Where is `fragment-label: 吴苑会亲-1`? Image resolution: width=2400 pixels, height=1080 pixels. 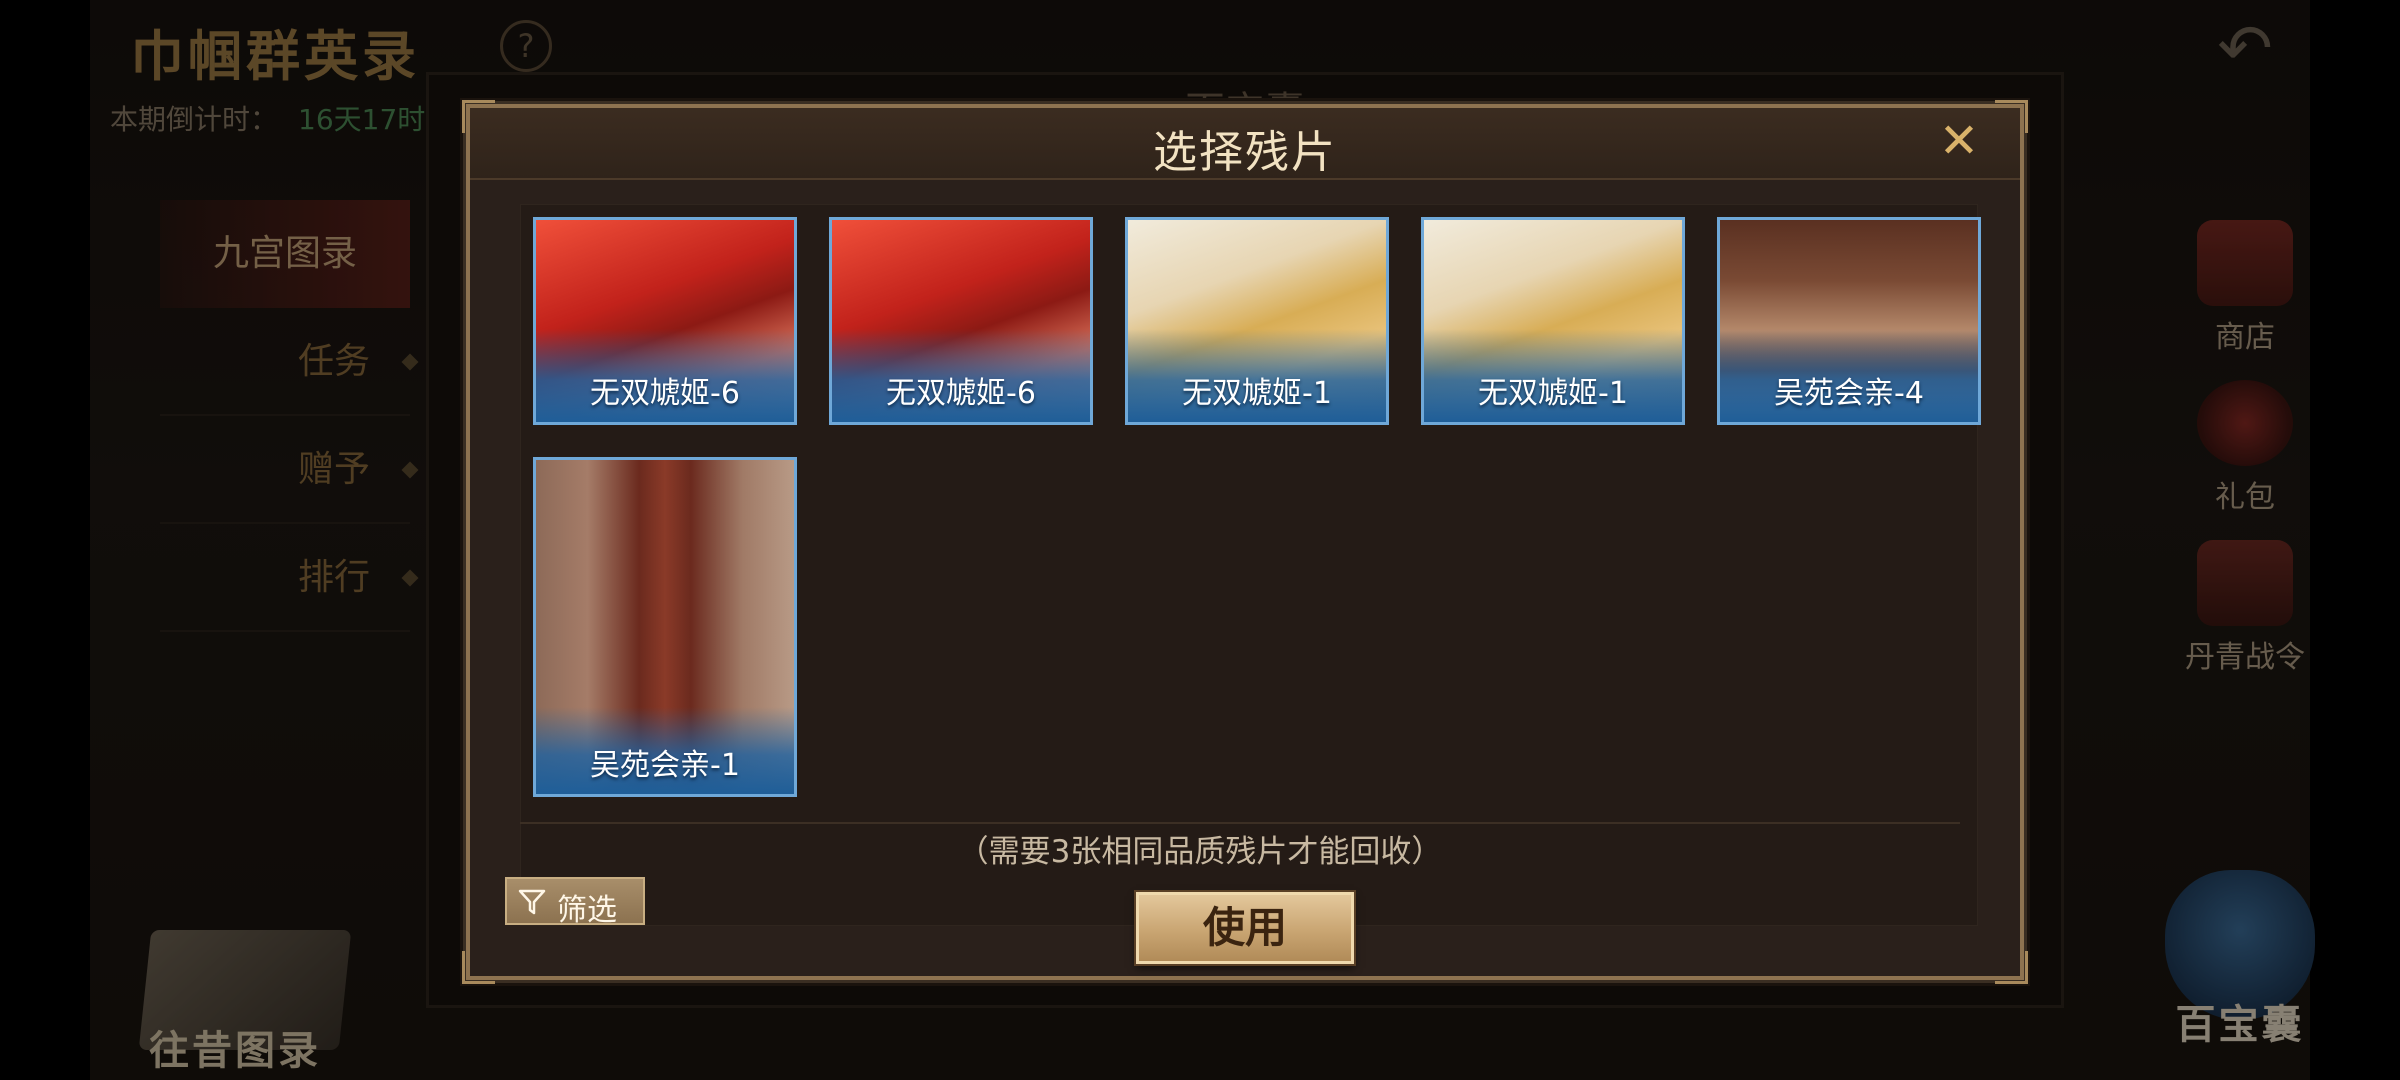 fragment-label: 吴苑会亲-1 is located at coordinates (665, 765).